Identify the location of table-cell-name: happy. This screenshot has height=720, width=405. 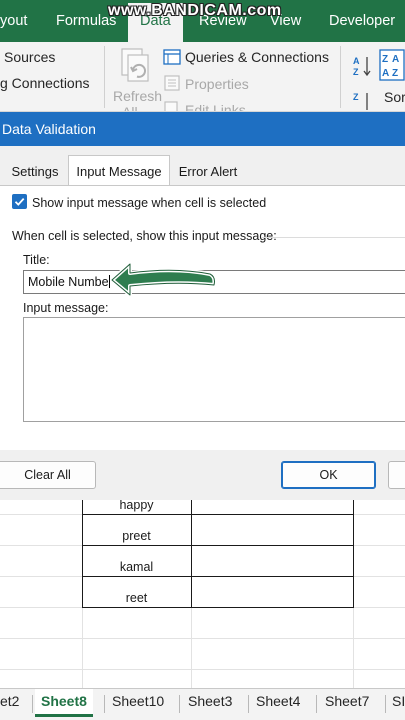
(136, 506).